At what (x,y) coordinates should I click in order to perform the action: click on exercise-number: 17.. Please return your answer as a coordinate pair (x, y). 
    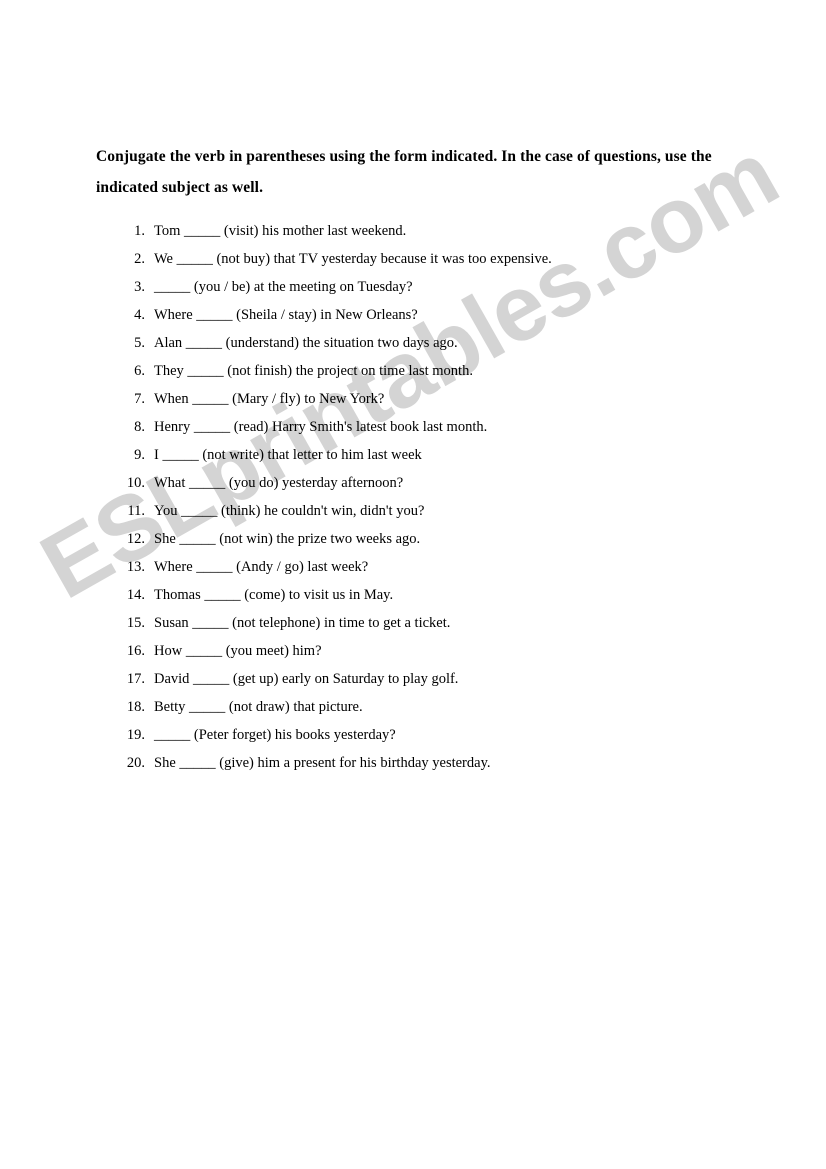
    Looking at the image, I should click on (135, 679).